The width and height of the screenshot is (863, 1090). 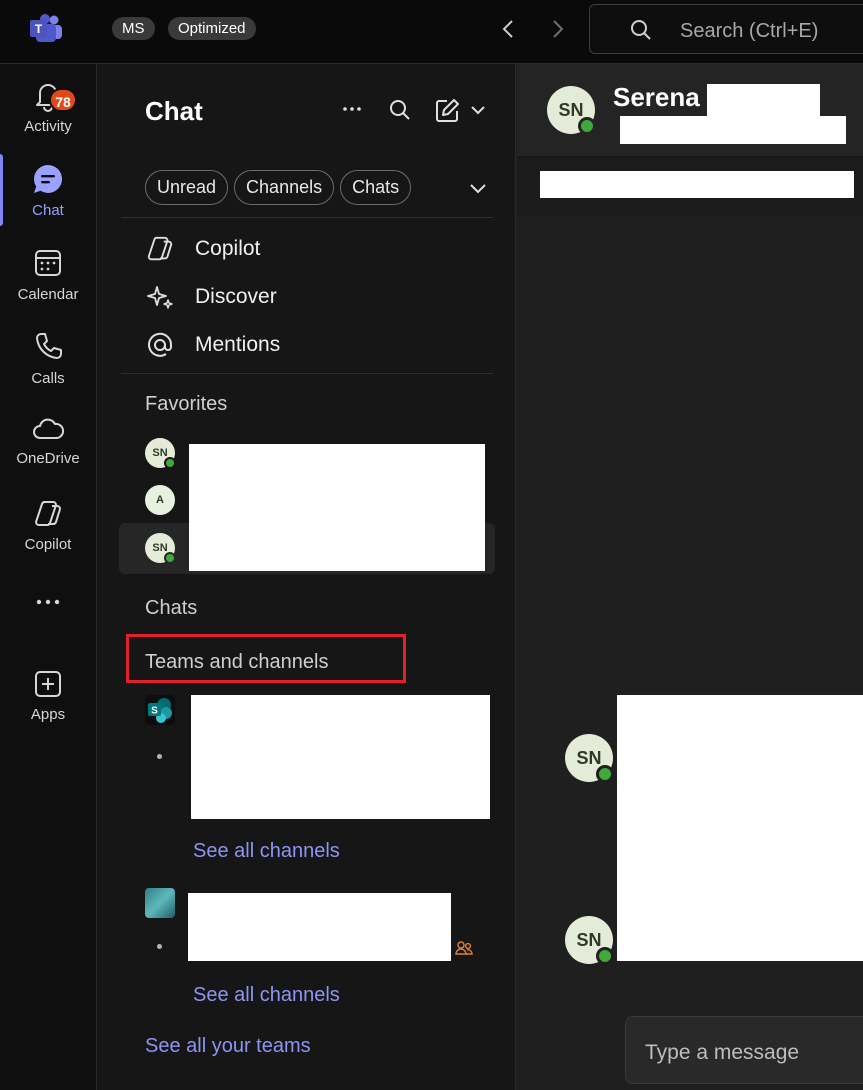 I want to click on quick-discover: Discover, so click(x=211, y=297).